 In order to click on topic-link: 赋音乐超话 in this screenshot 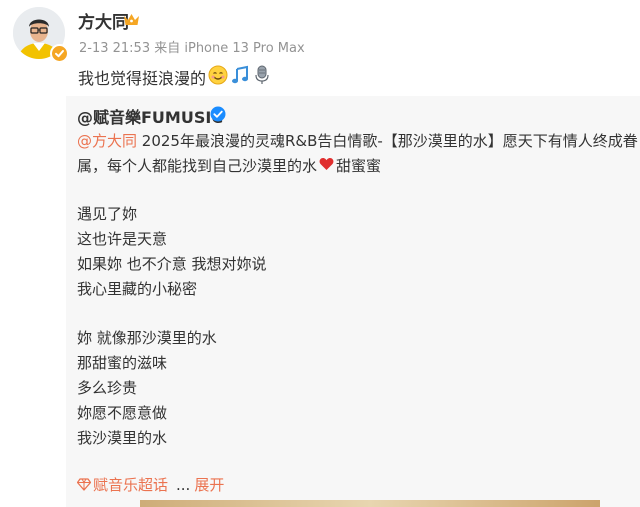, I will do `click(122, 484)`.